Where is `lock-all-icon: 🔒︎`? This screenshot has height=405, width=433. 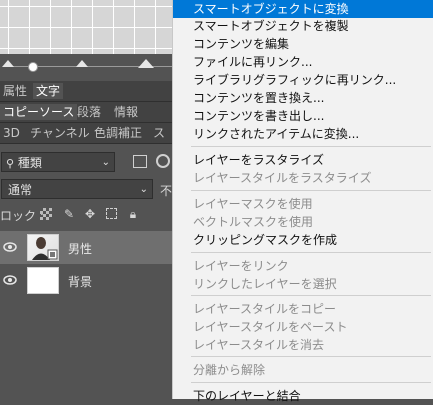
lock-all-icon: 🔒︎ is located at coordinates (133, 214).